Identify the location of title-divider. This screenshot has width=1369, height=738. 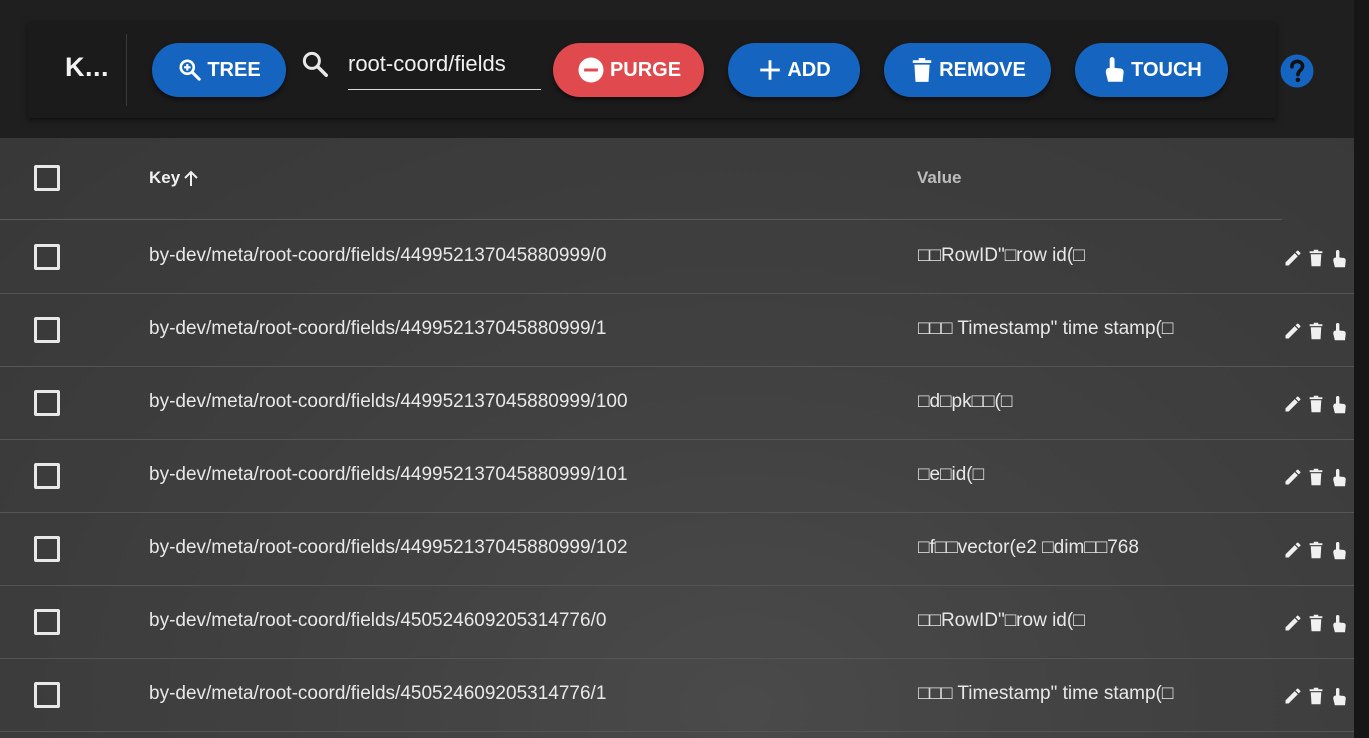
(126, 70).